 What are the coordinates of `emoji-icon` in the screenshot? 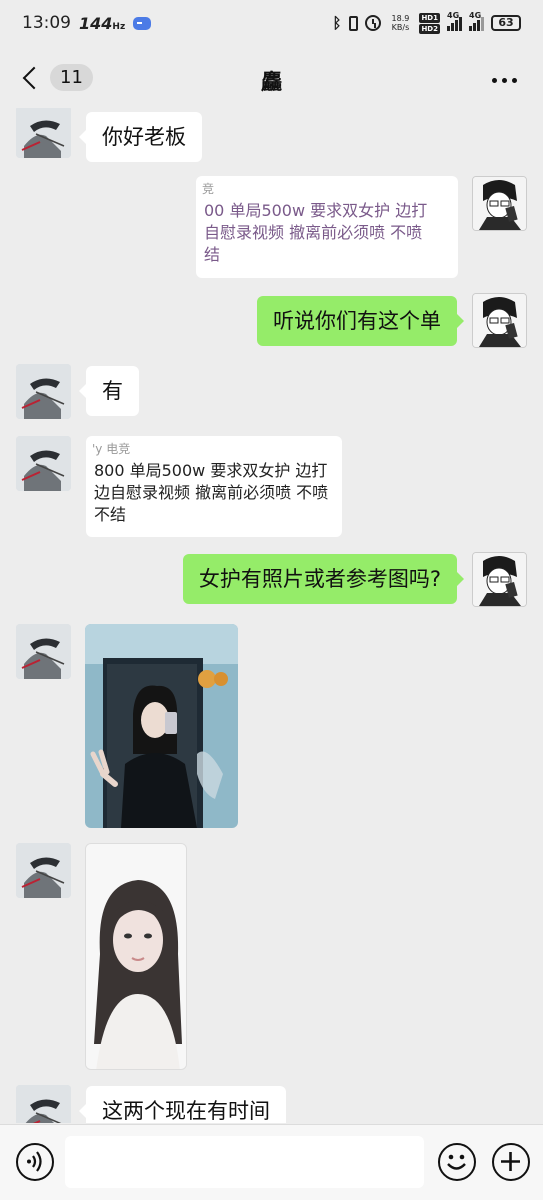 It's located at (457, 1162).